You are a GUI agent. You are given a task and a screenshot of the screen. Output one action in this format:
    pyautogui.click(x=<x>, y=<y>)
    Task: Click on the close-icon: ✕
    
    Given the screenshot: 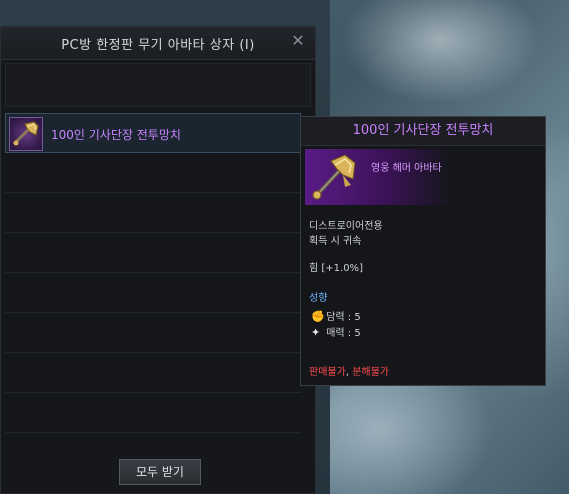 What is the action you would take?
    pyautogui.click(x=298, y=40)
    